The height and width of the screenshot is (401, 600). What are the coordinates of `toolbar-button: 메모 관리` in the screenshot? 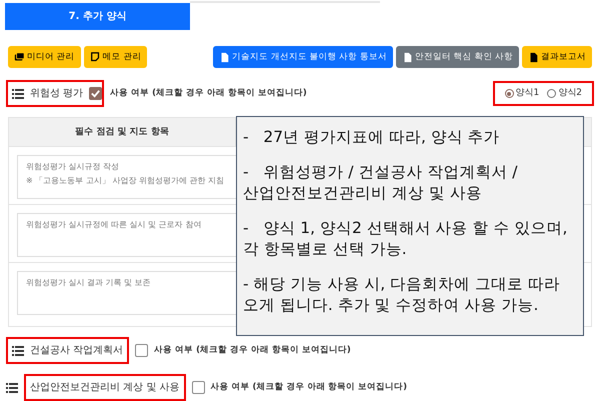 It's located at (116, 57).